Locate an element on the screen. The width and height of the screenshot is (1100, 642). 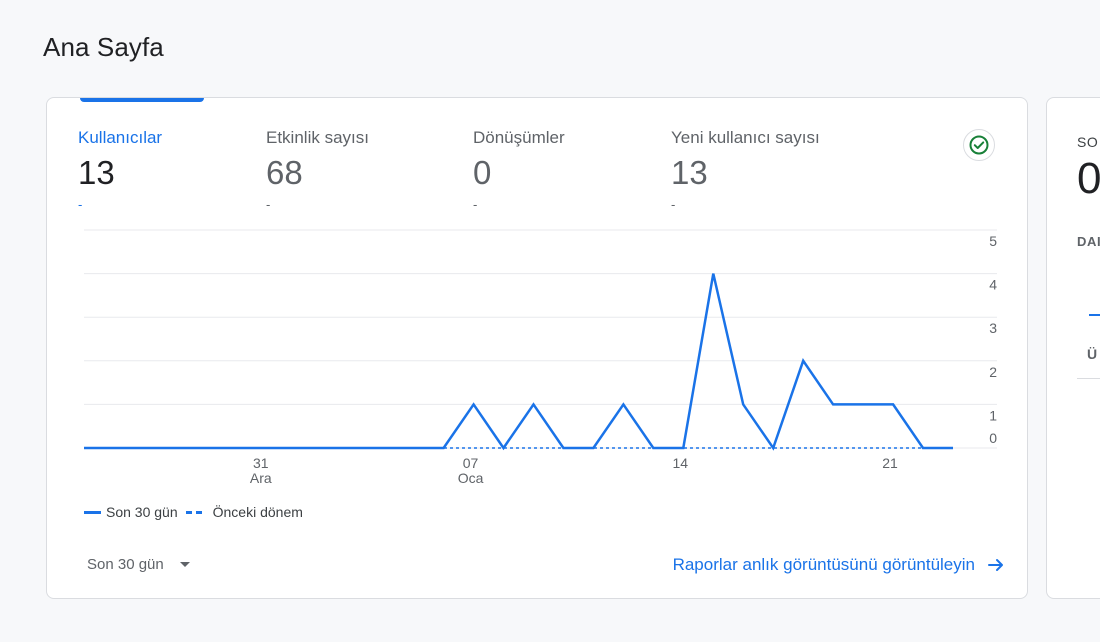
y-tick-label: 4 is located at coordinates (993, 285).